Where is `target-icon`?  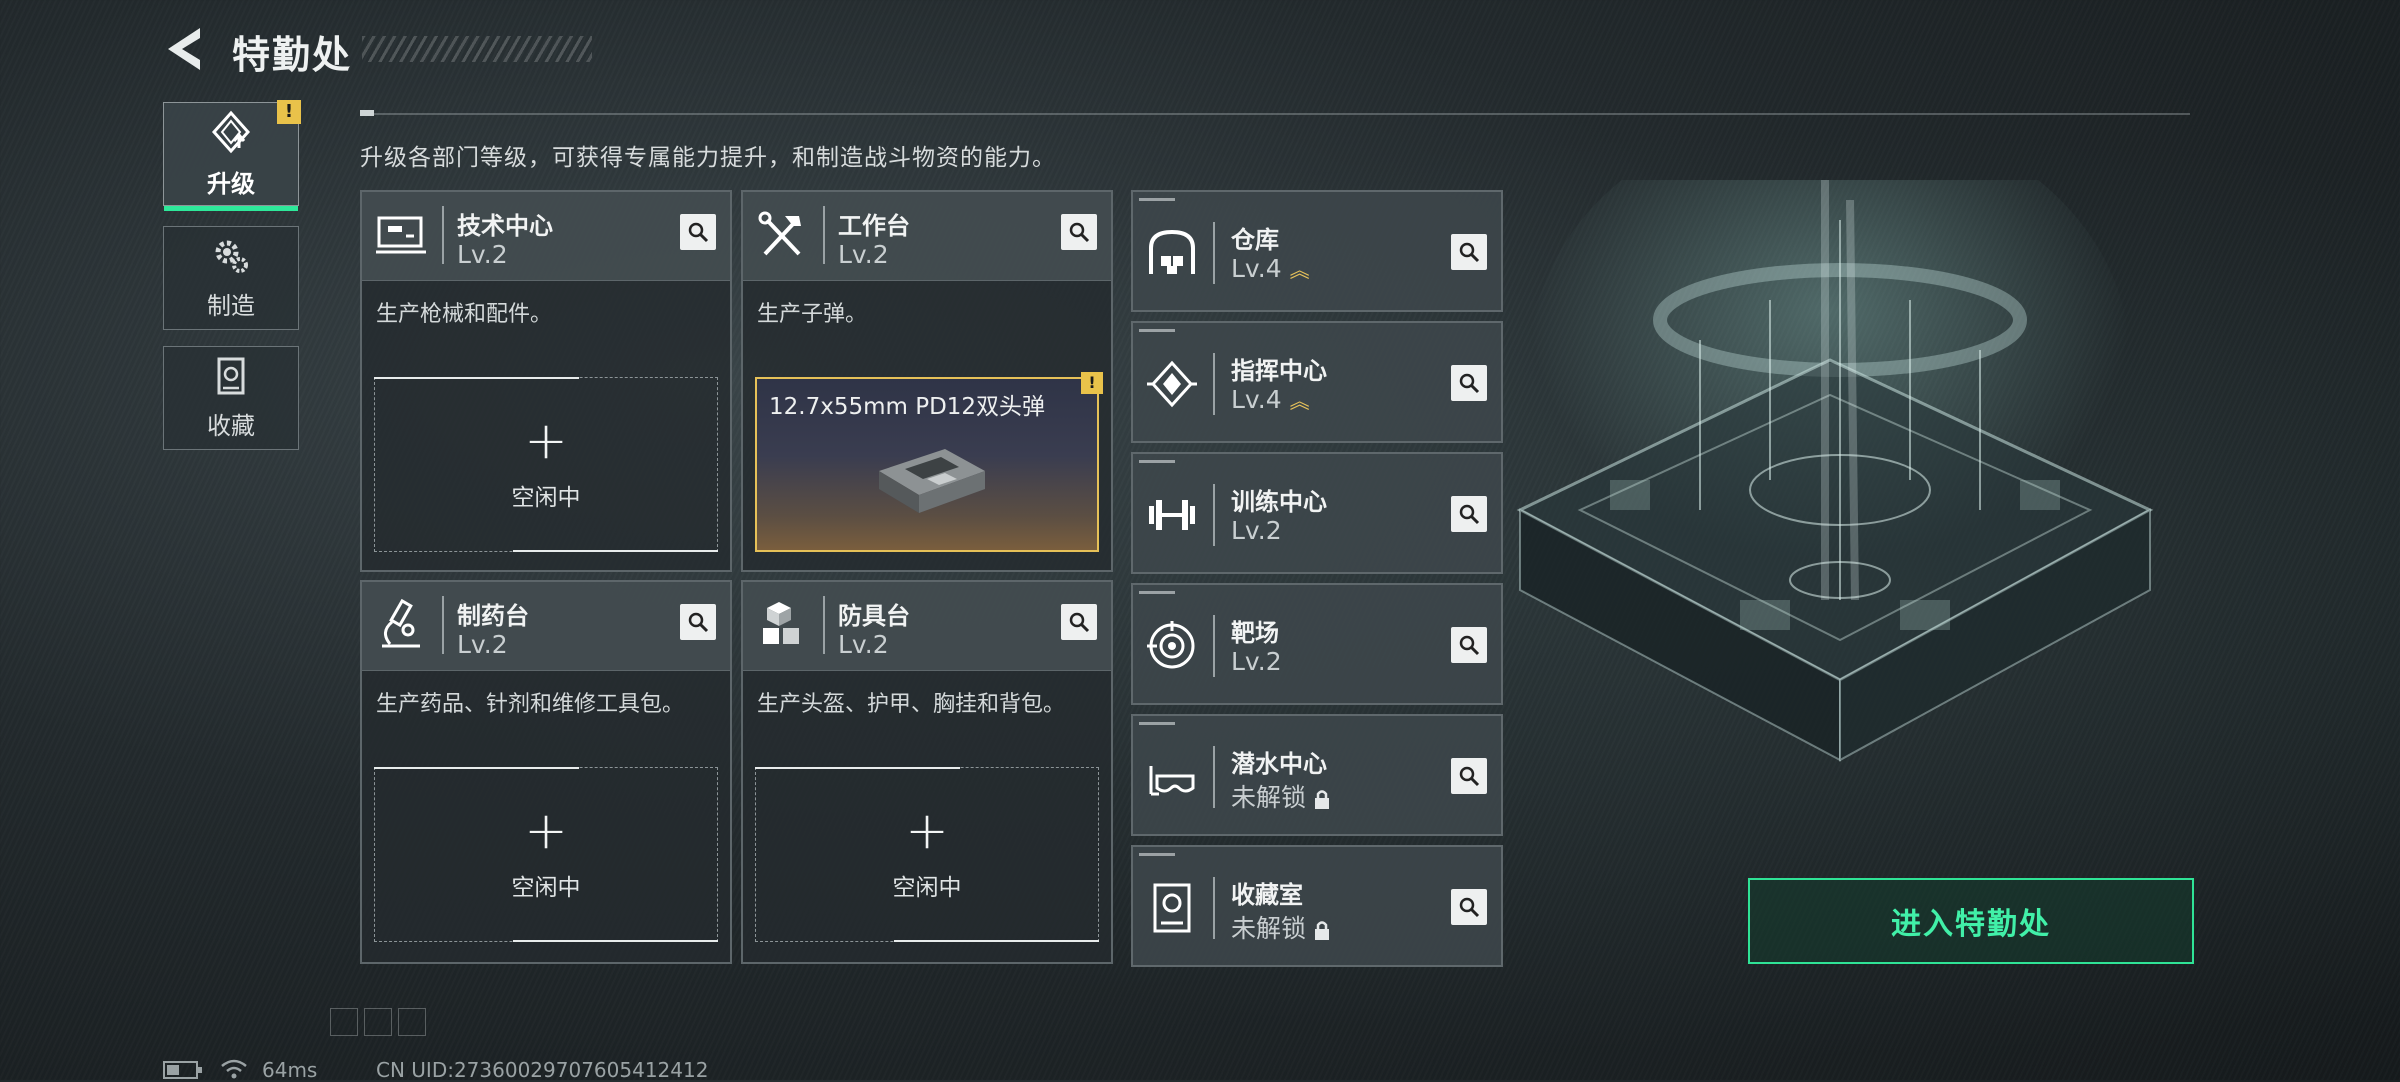 target-icon is located at coordinates (1171, 645).